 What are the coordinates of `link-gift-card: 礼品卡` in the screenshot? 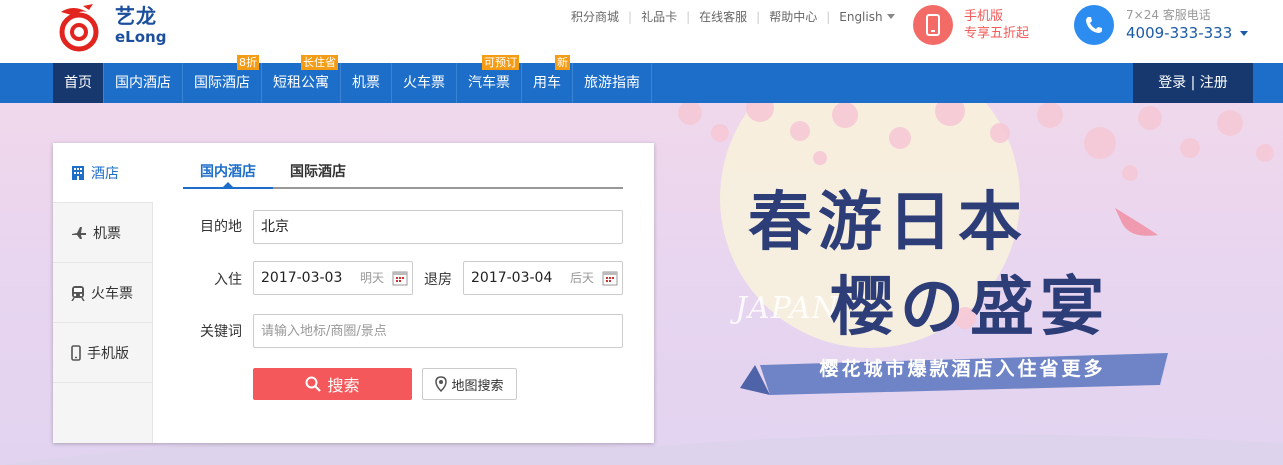 It's located at (659, 16).